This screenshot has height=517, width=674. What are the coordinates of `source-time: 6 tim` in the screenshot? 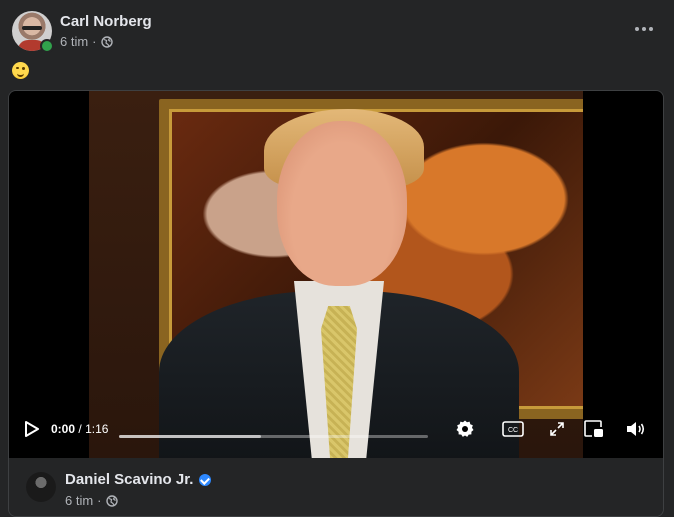 It's located at (79, 500).